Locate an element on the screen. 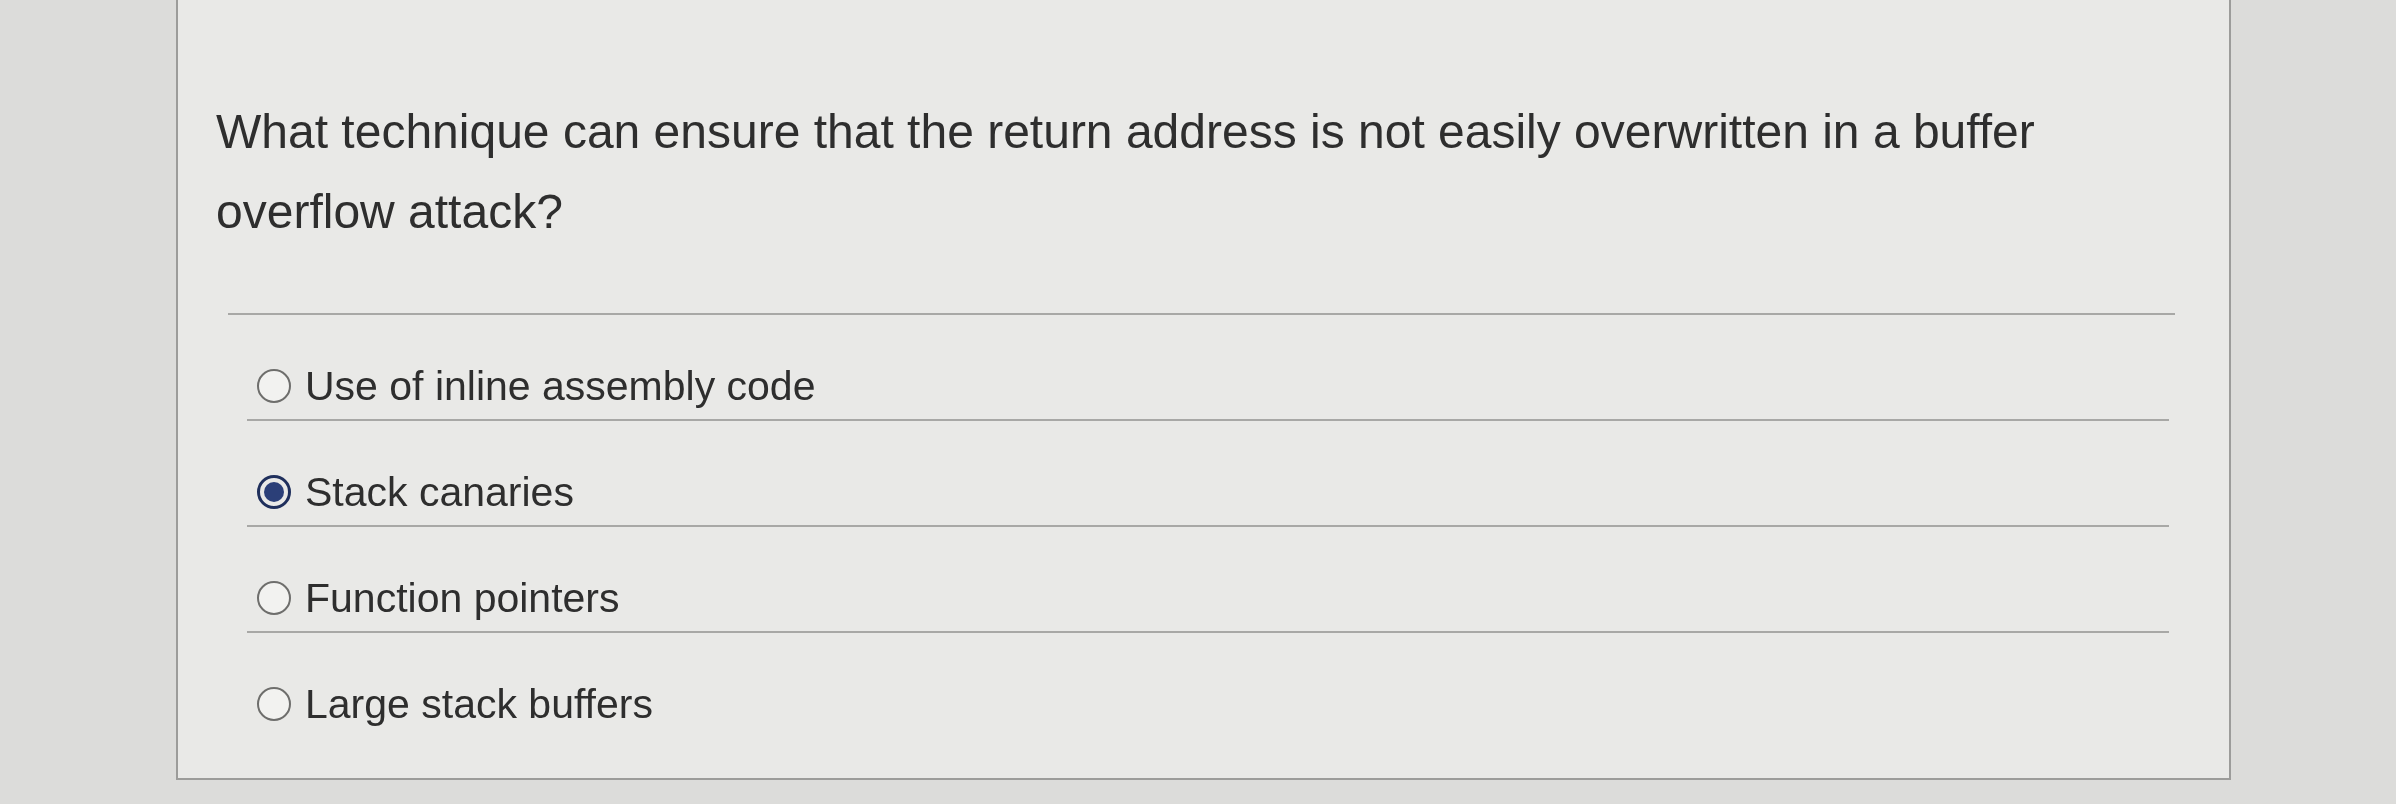 The image size is (2396, 804). question-text: What technique can ensure that the return address is not easily overwritten in a buffer overflow attack? is located at coordinates (1126, 172).